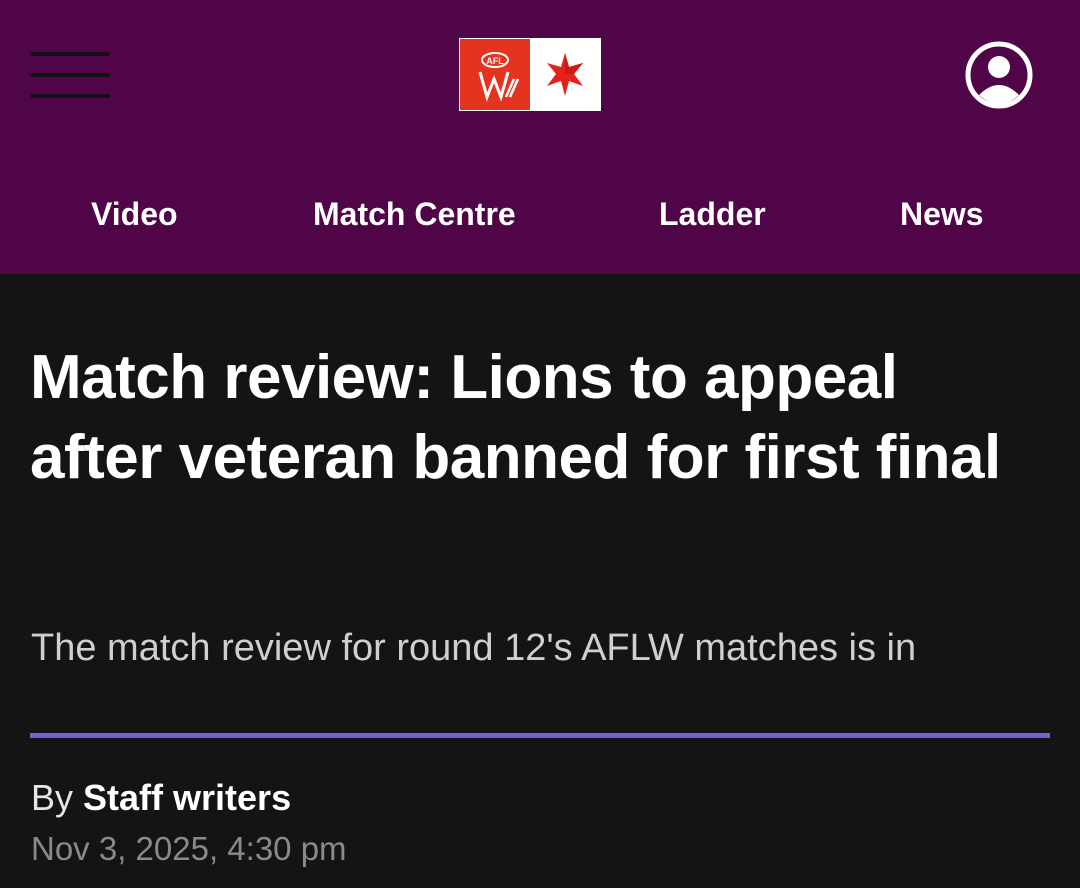 The image size is (1080, 888). Describe the element at coordinates (565, 74) in the screenshot. I see `nab-star-icon` at that location.